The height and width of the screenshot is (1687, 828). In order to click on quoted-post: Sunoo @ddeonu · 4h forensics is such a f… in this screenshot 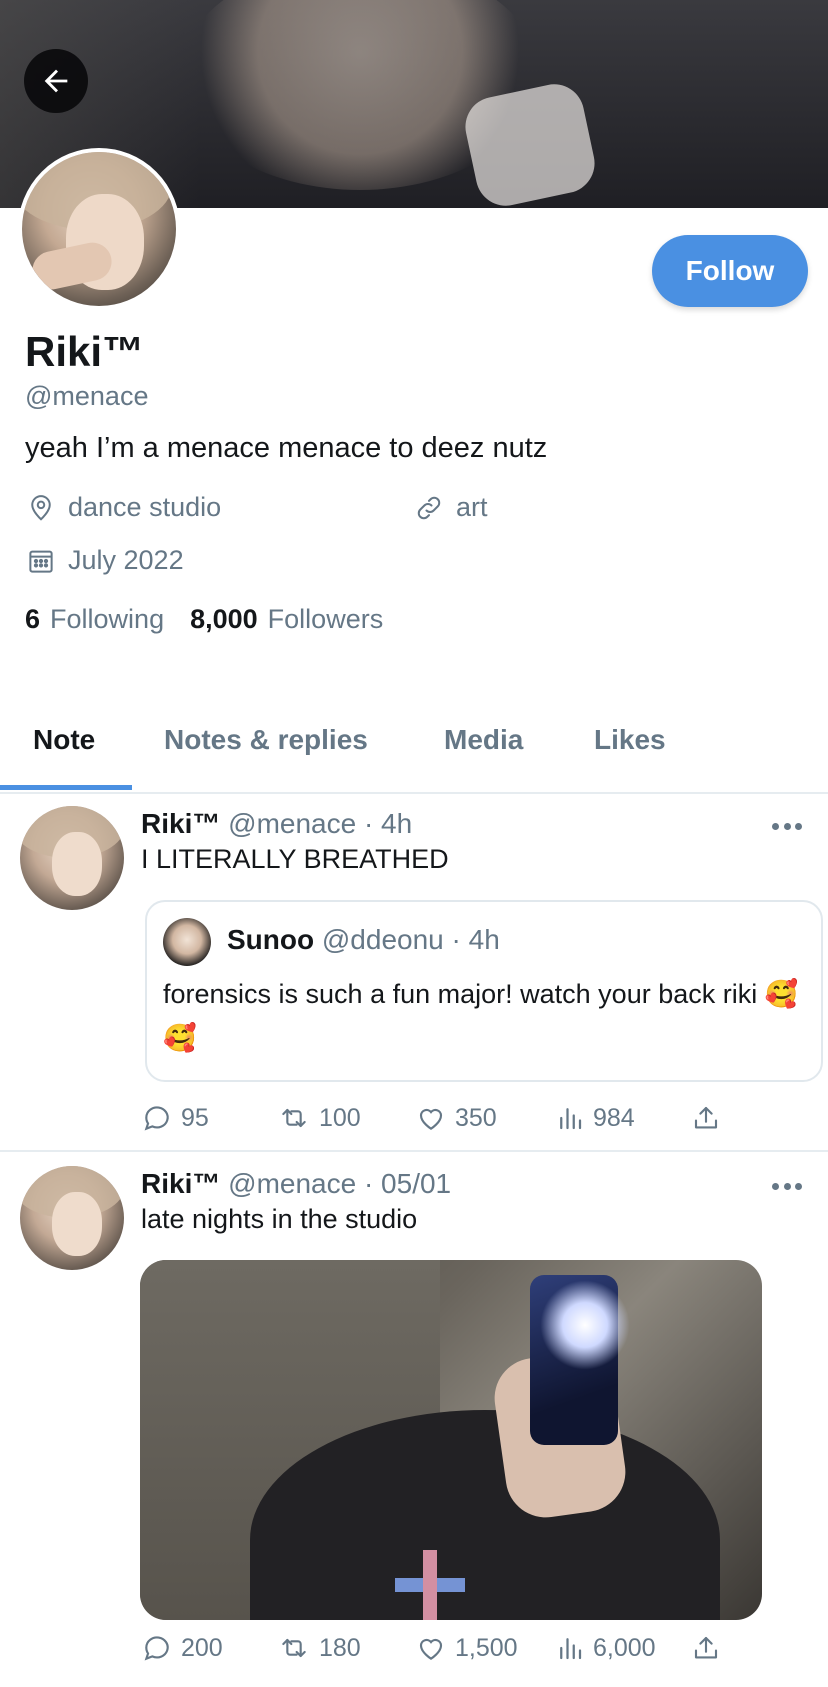, I will do `click(484, 991)`.